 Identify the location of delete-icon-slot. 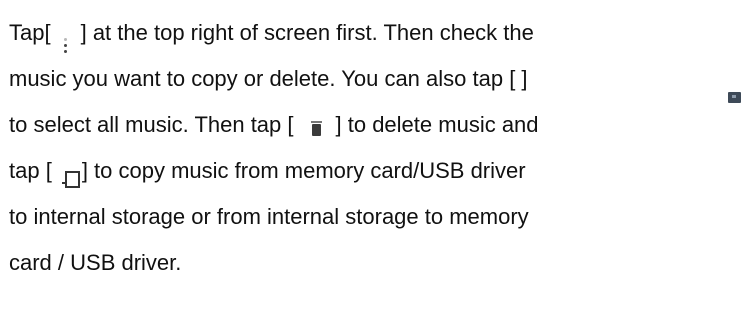
(315, 125).